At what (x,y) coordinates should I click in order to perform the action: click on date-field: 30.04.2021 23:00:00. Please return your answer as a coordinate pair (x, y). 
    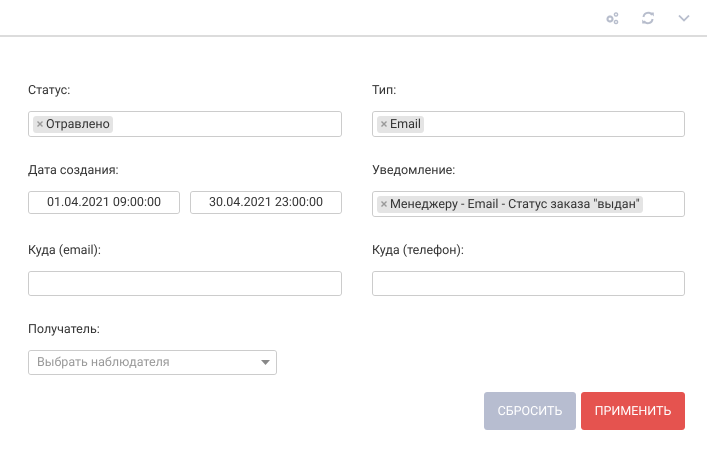
    Looking at the image, I should click on (266, 202).